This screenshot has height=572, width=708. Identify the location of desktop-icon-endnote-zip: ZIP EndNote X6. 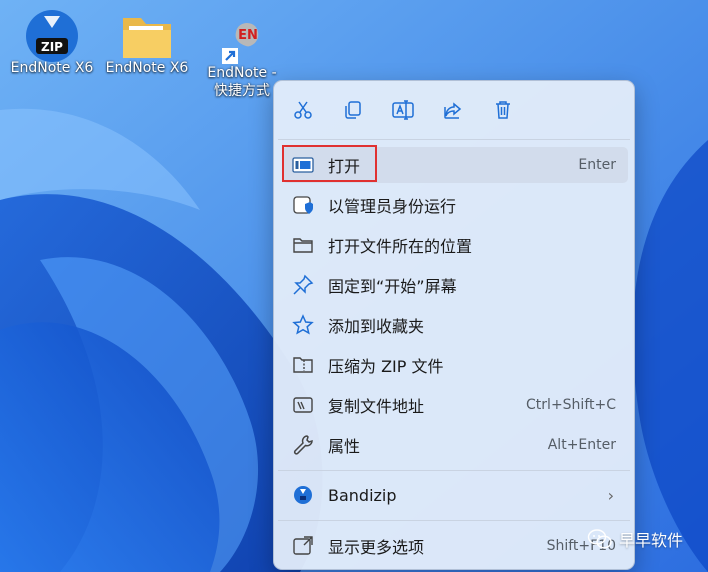
(52, 42).